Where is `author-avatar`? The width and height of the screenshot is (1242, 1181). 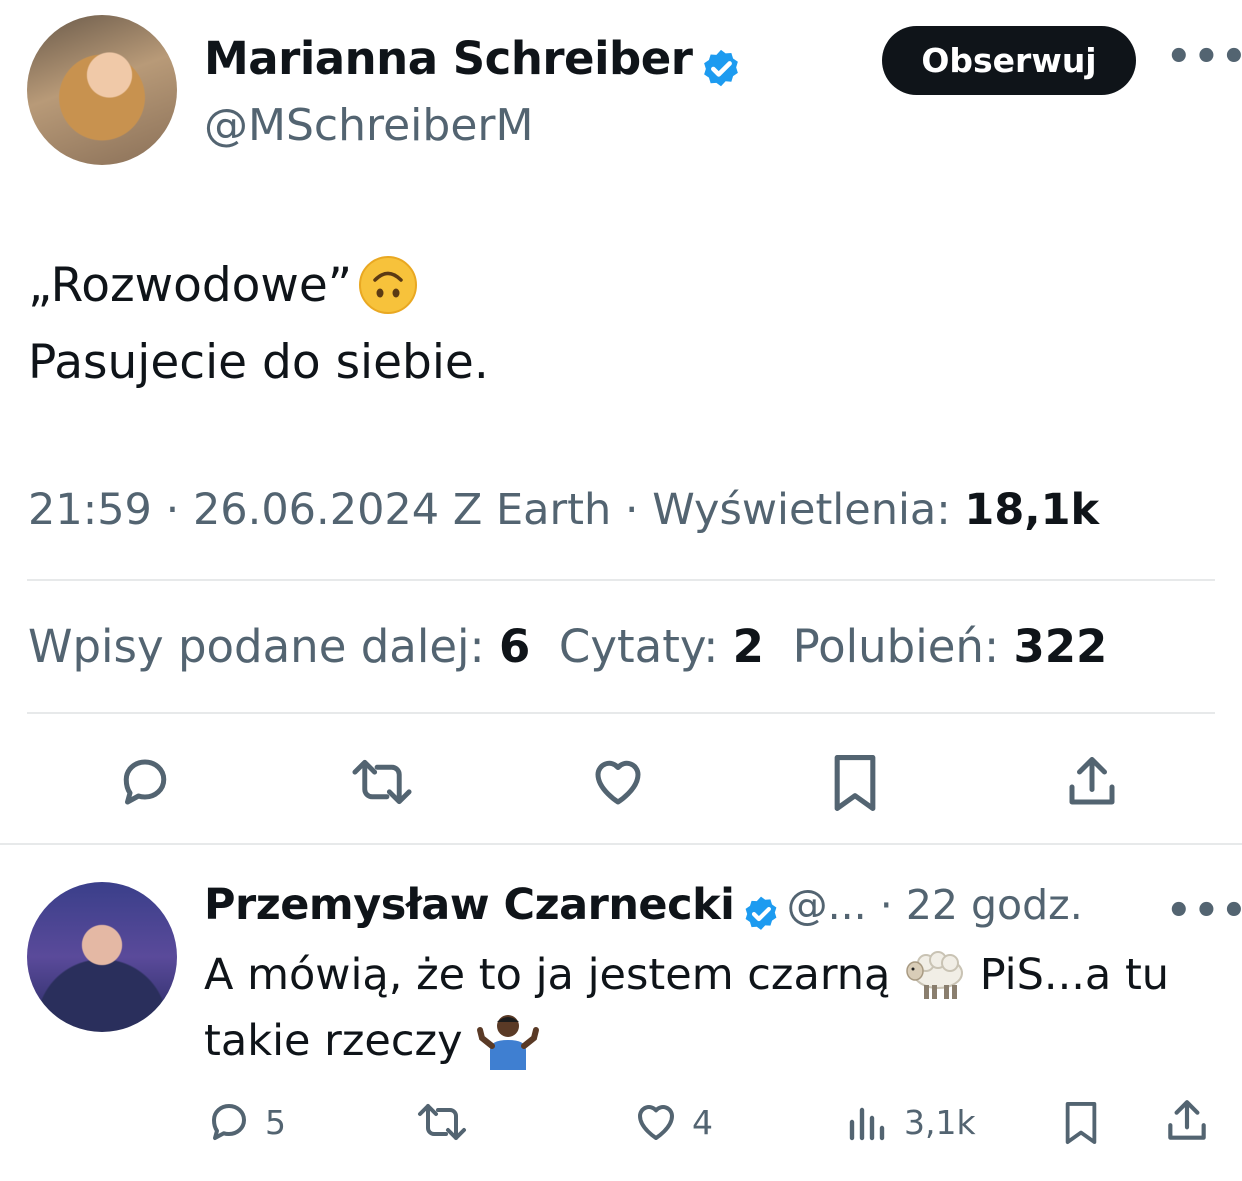 author-avatar is located at coordinates (102, 90).